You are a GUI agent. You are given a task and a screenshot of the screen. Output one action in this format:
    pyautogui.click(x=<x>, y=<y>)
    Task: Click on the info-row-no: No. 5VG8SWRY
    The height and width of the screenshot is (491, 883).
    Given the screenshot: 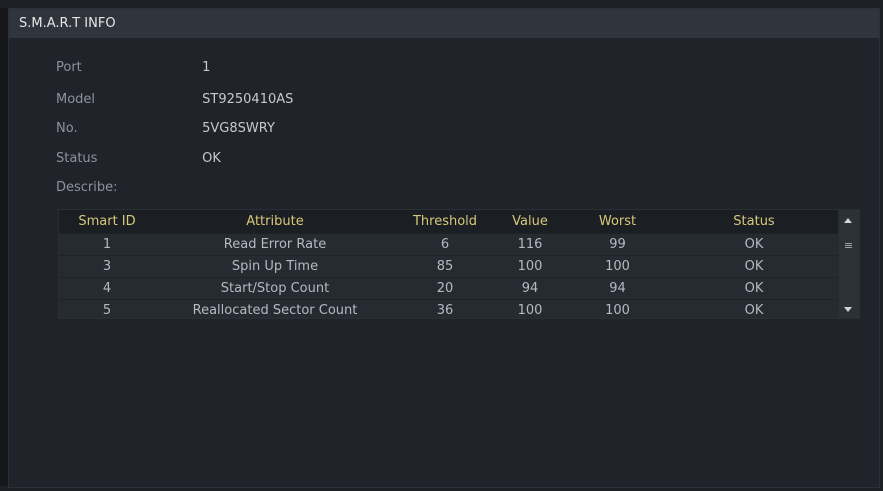 What is the action you would take?
    pyautogui.click(x=165, y=128)
    